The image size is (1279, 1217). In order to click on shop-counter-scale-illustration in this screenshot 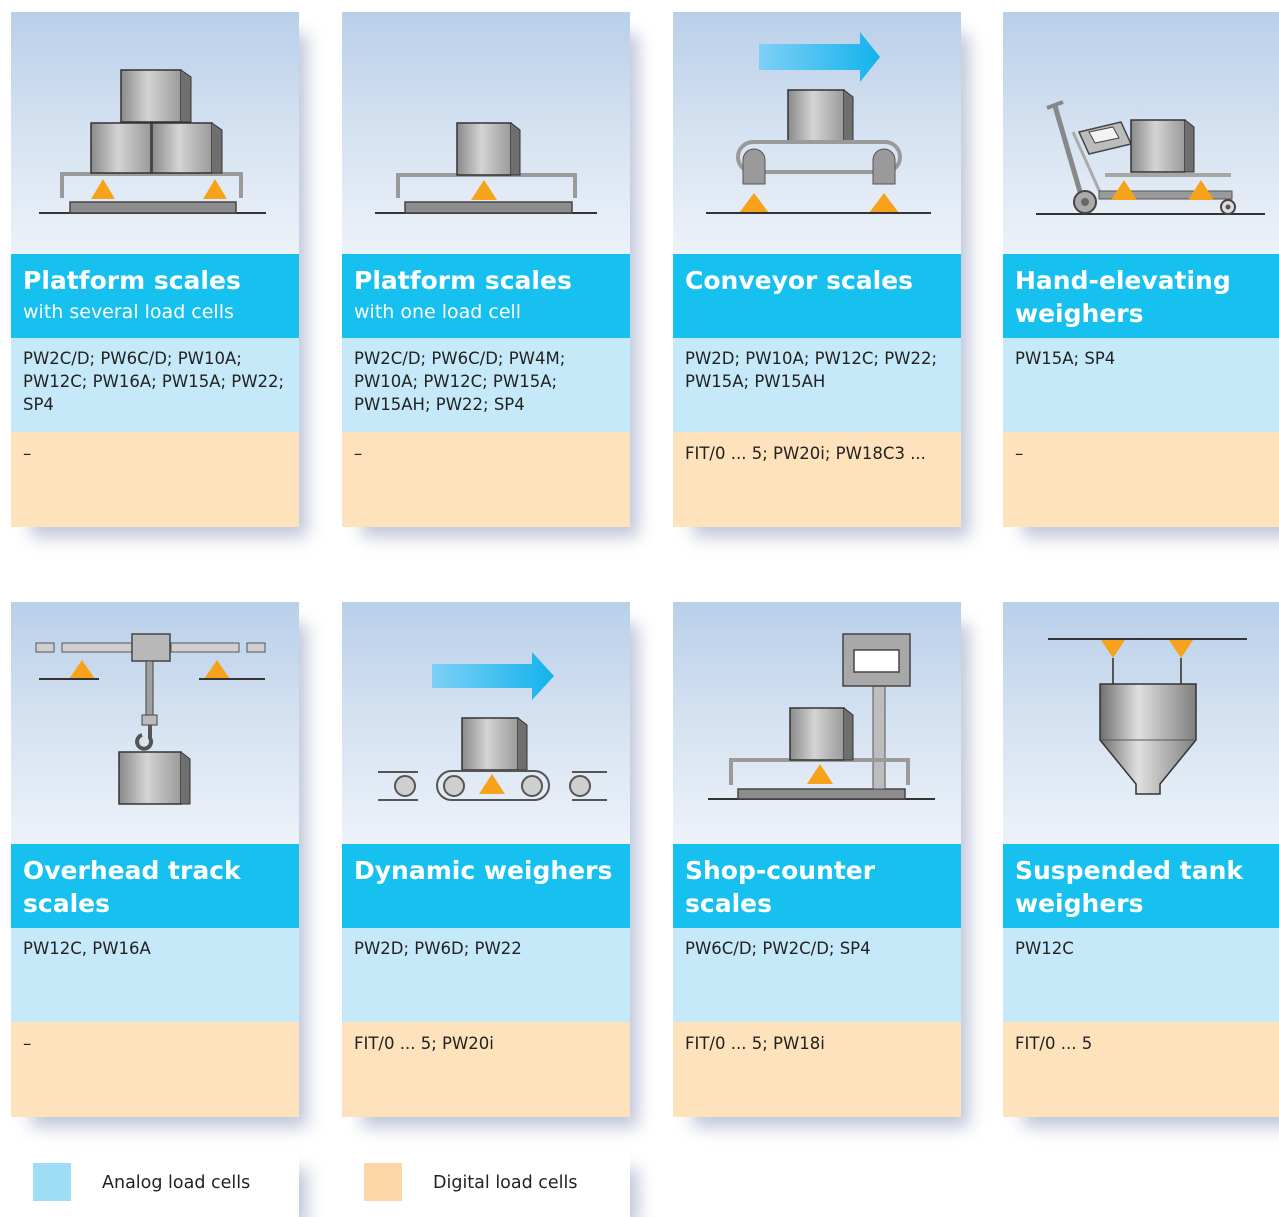, I will do `click(817, 723)`.